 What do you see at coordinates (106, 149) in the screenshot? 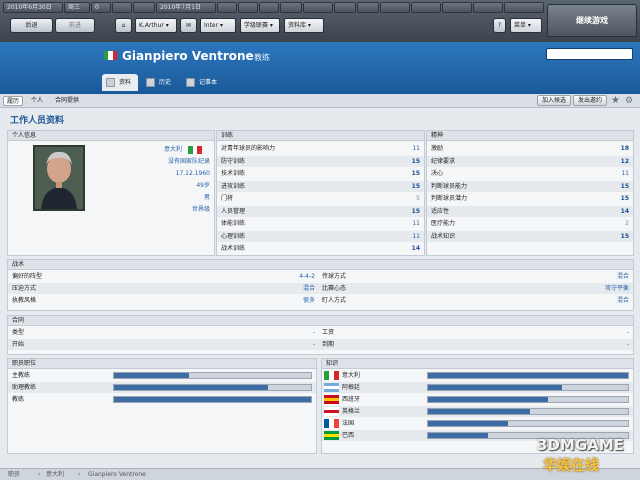
I see `nationality-row: 意大利` at bounding box center [106, 149].